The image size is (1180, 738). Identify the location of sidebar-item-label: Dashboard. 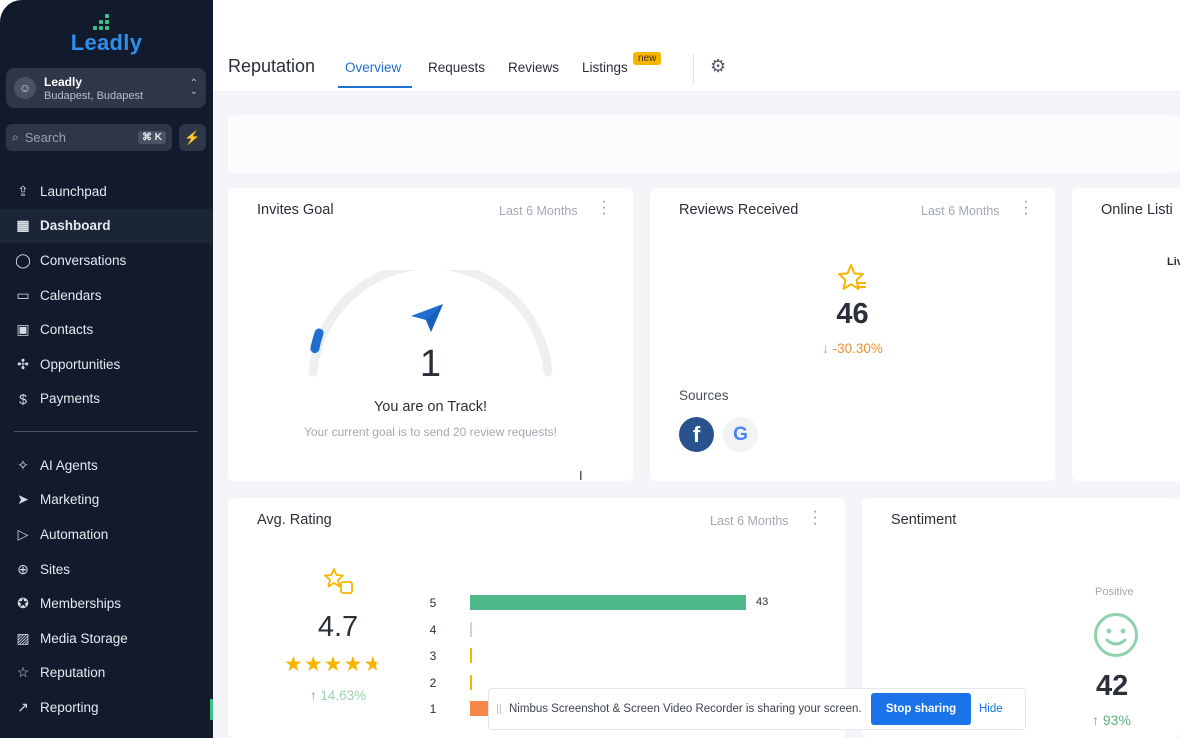
(75, 226).